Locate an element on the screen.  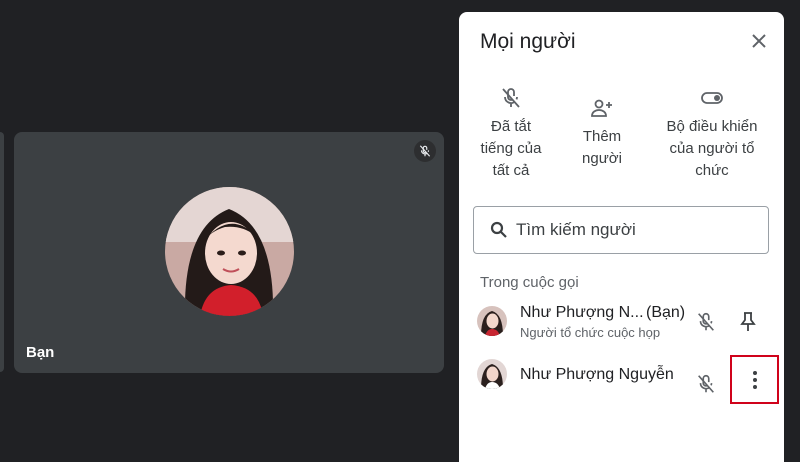
search-icon is located at coordinates (498, 229).